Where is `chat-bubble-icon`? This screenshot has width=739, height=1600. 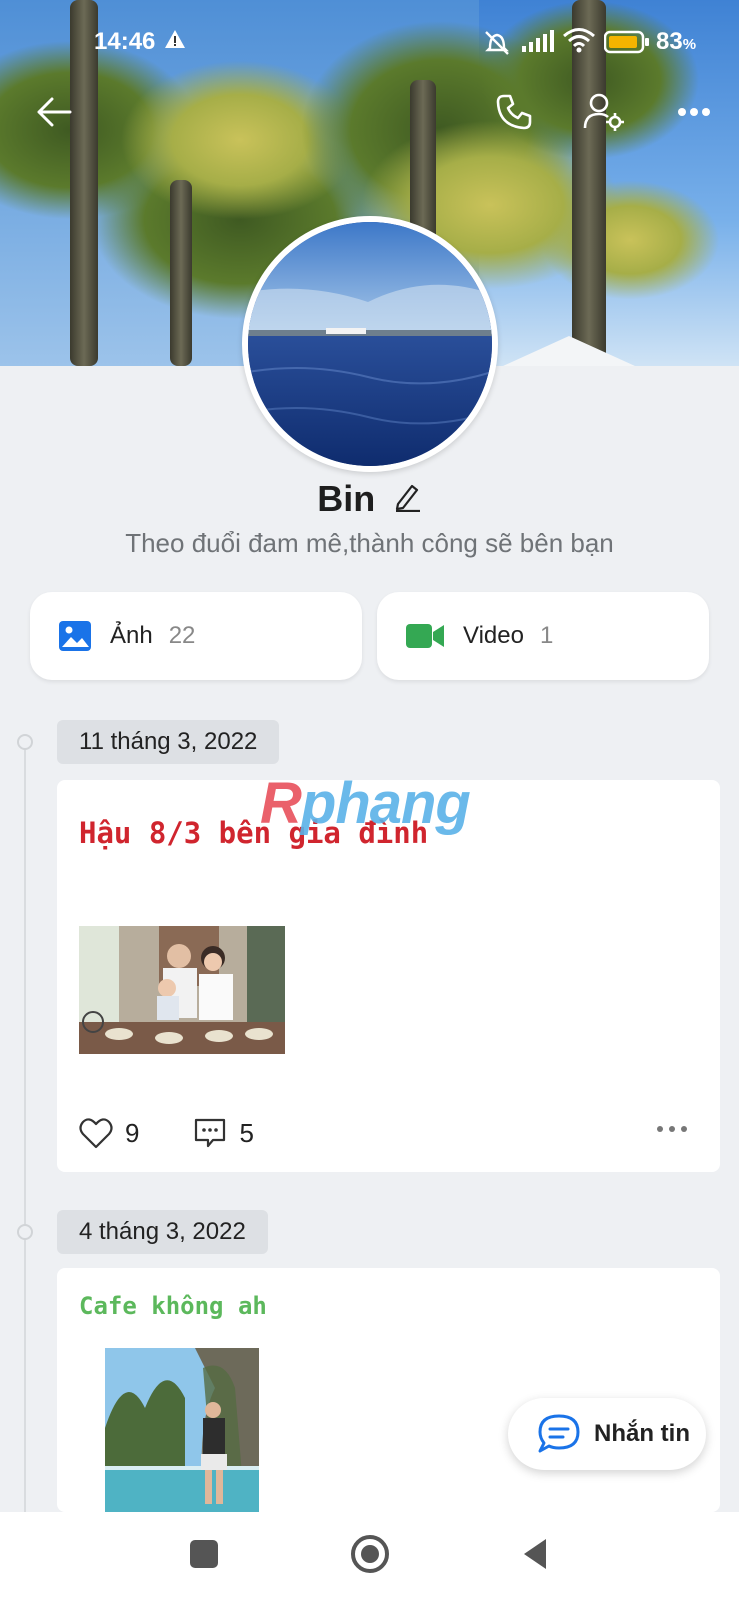
chat-bubble-icon is located at coordinates (559, 1433).